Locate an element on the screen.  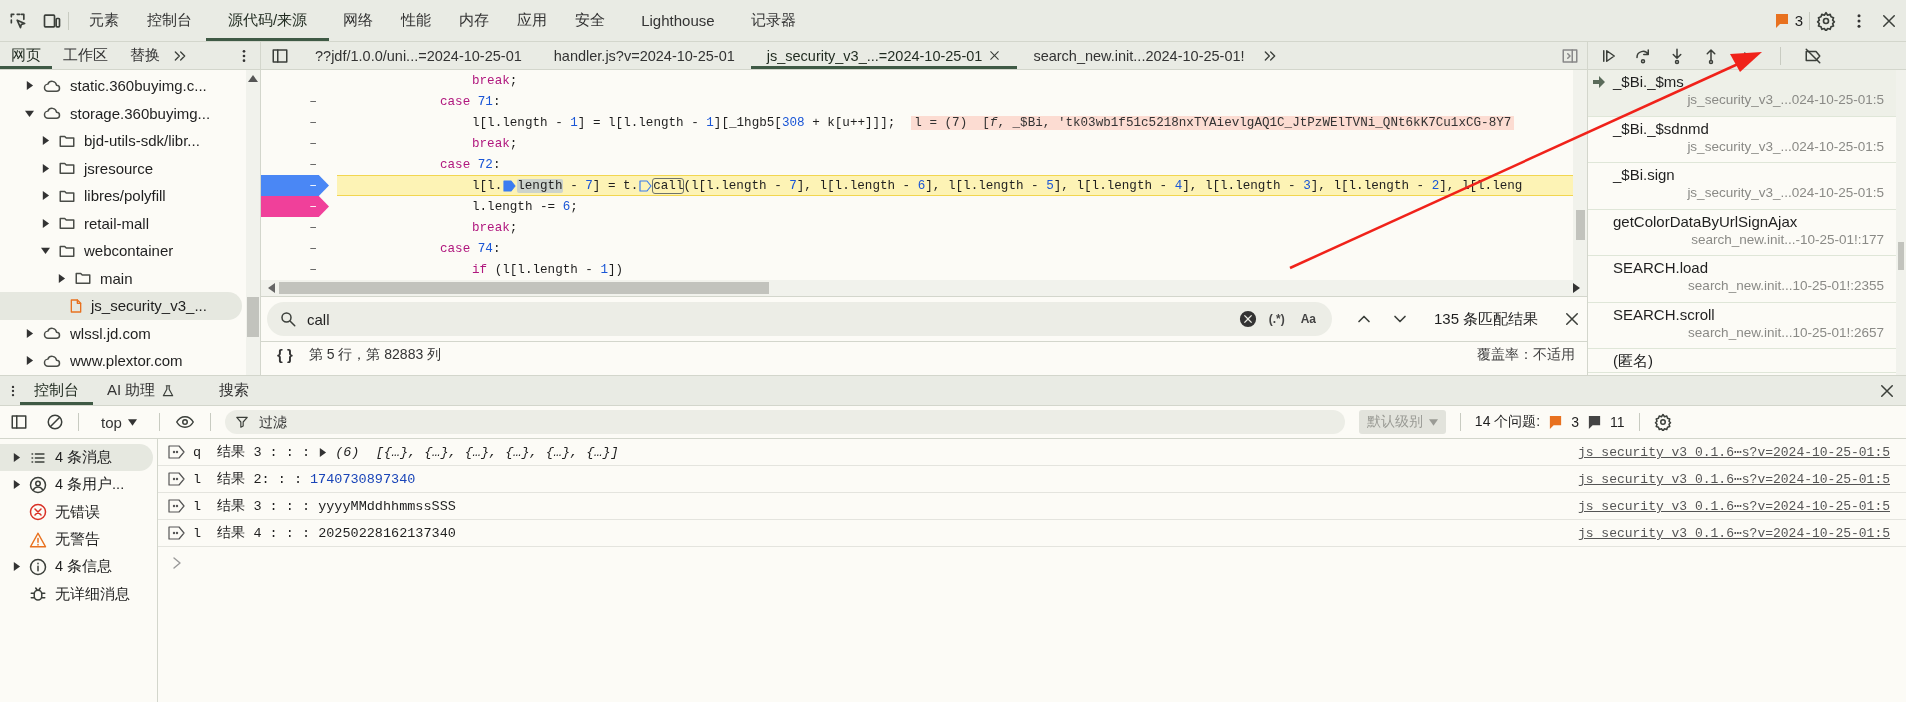
clear-icon is located at coordinates (1247, 319).